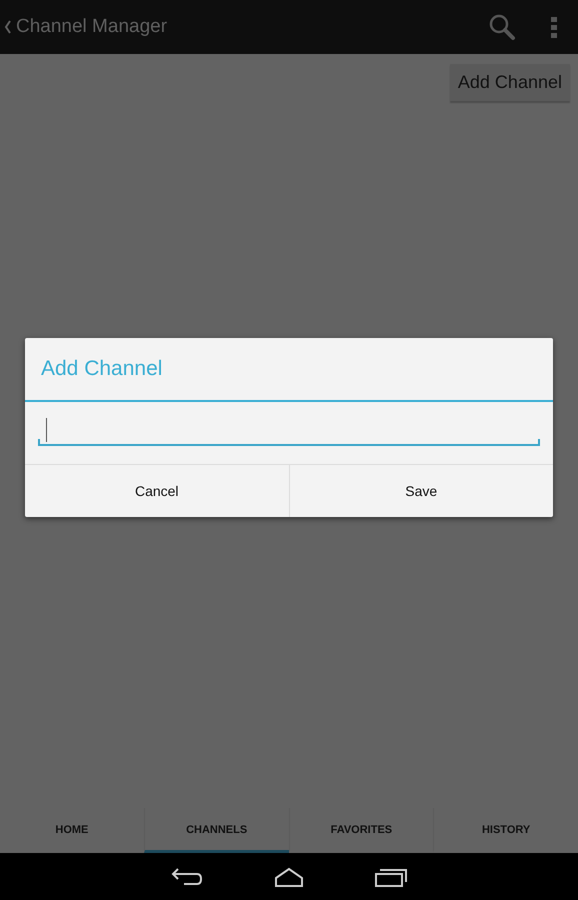 This screenshot has width=578, height=900. I want to click on text-cursor-icon, so click(46, 430).